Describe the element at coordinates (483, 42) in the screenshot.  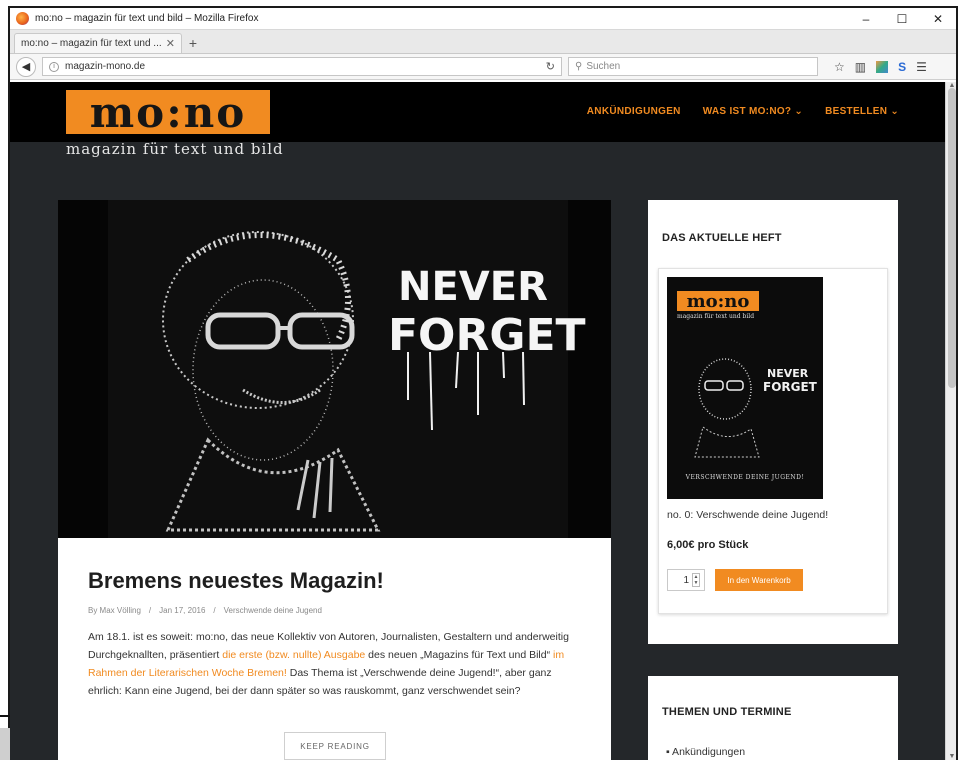
I see `tab-bar: mo:no – magazin für text und ... ✕ +` at that location.